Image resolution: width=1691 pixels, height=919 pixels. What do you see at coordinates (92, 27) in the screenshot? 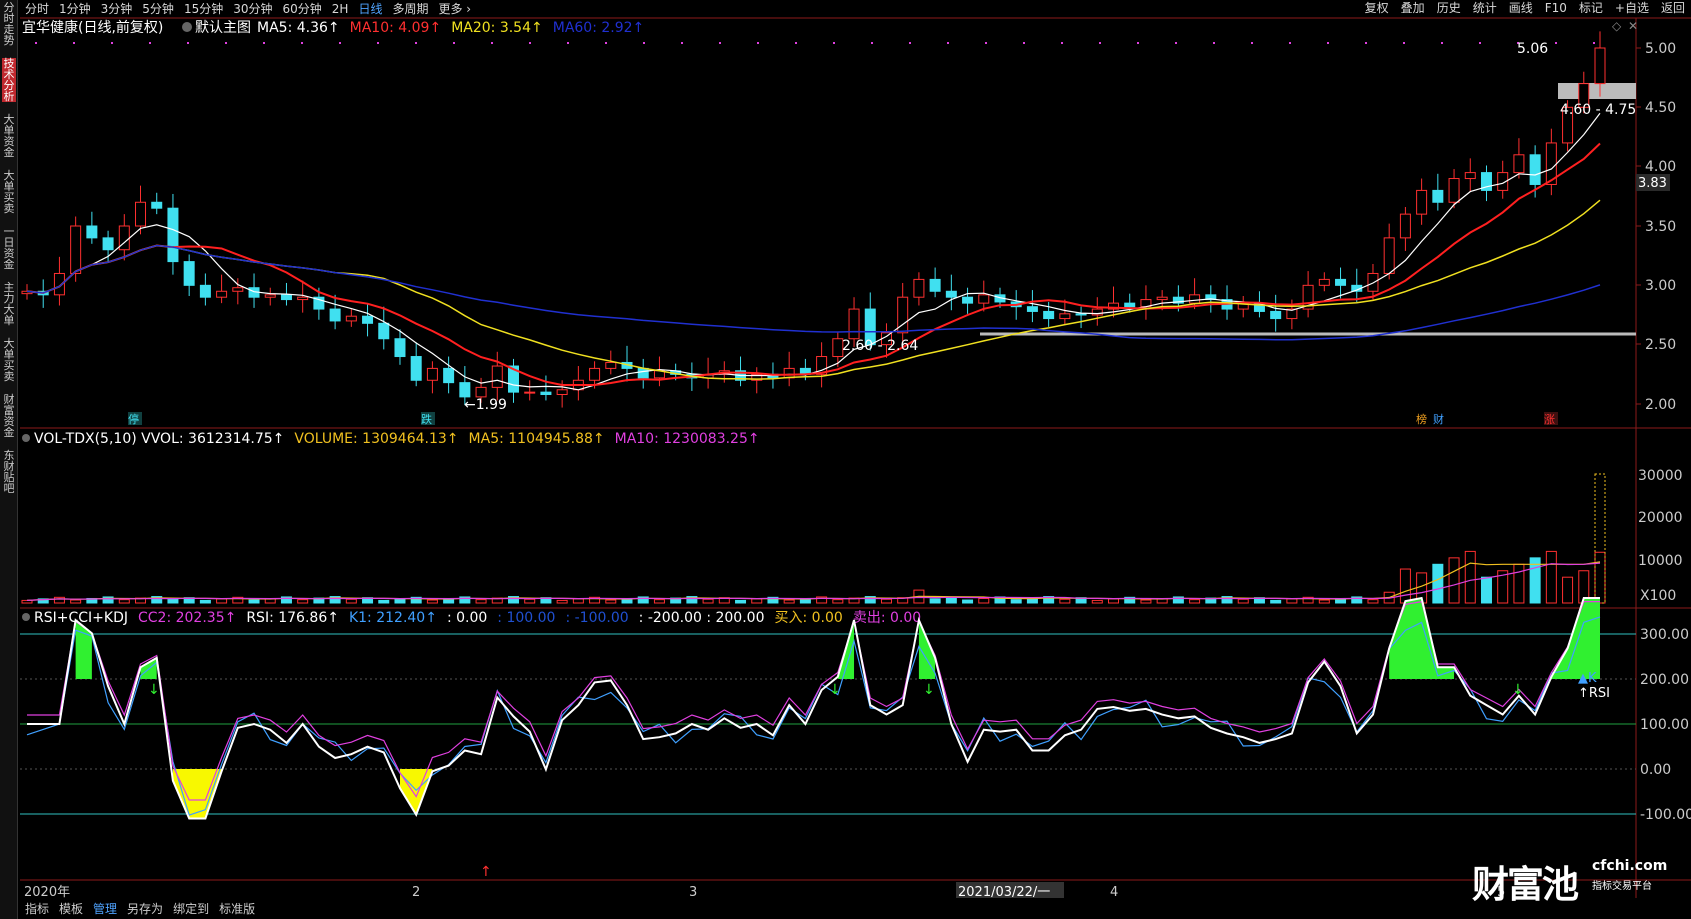
I see `stock-title: 宜华健康(日线,前复权)` at bounding box center [92, 27].